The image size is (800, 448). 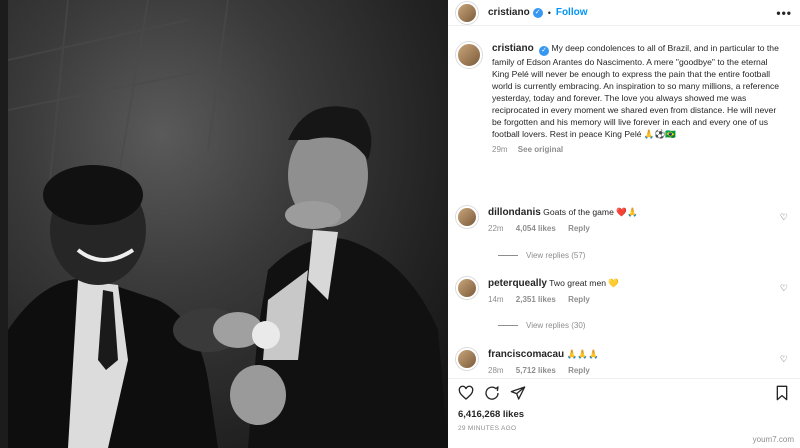 I want to click on comment-time: 28m, so click(x=496, y=370).